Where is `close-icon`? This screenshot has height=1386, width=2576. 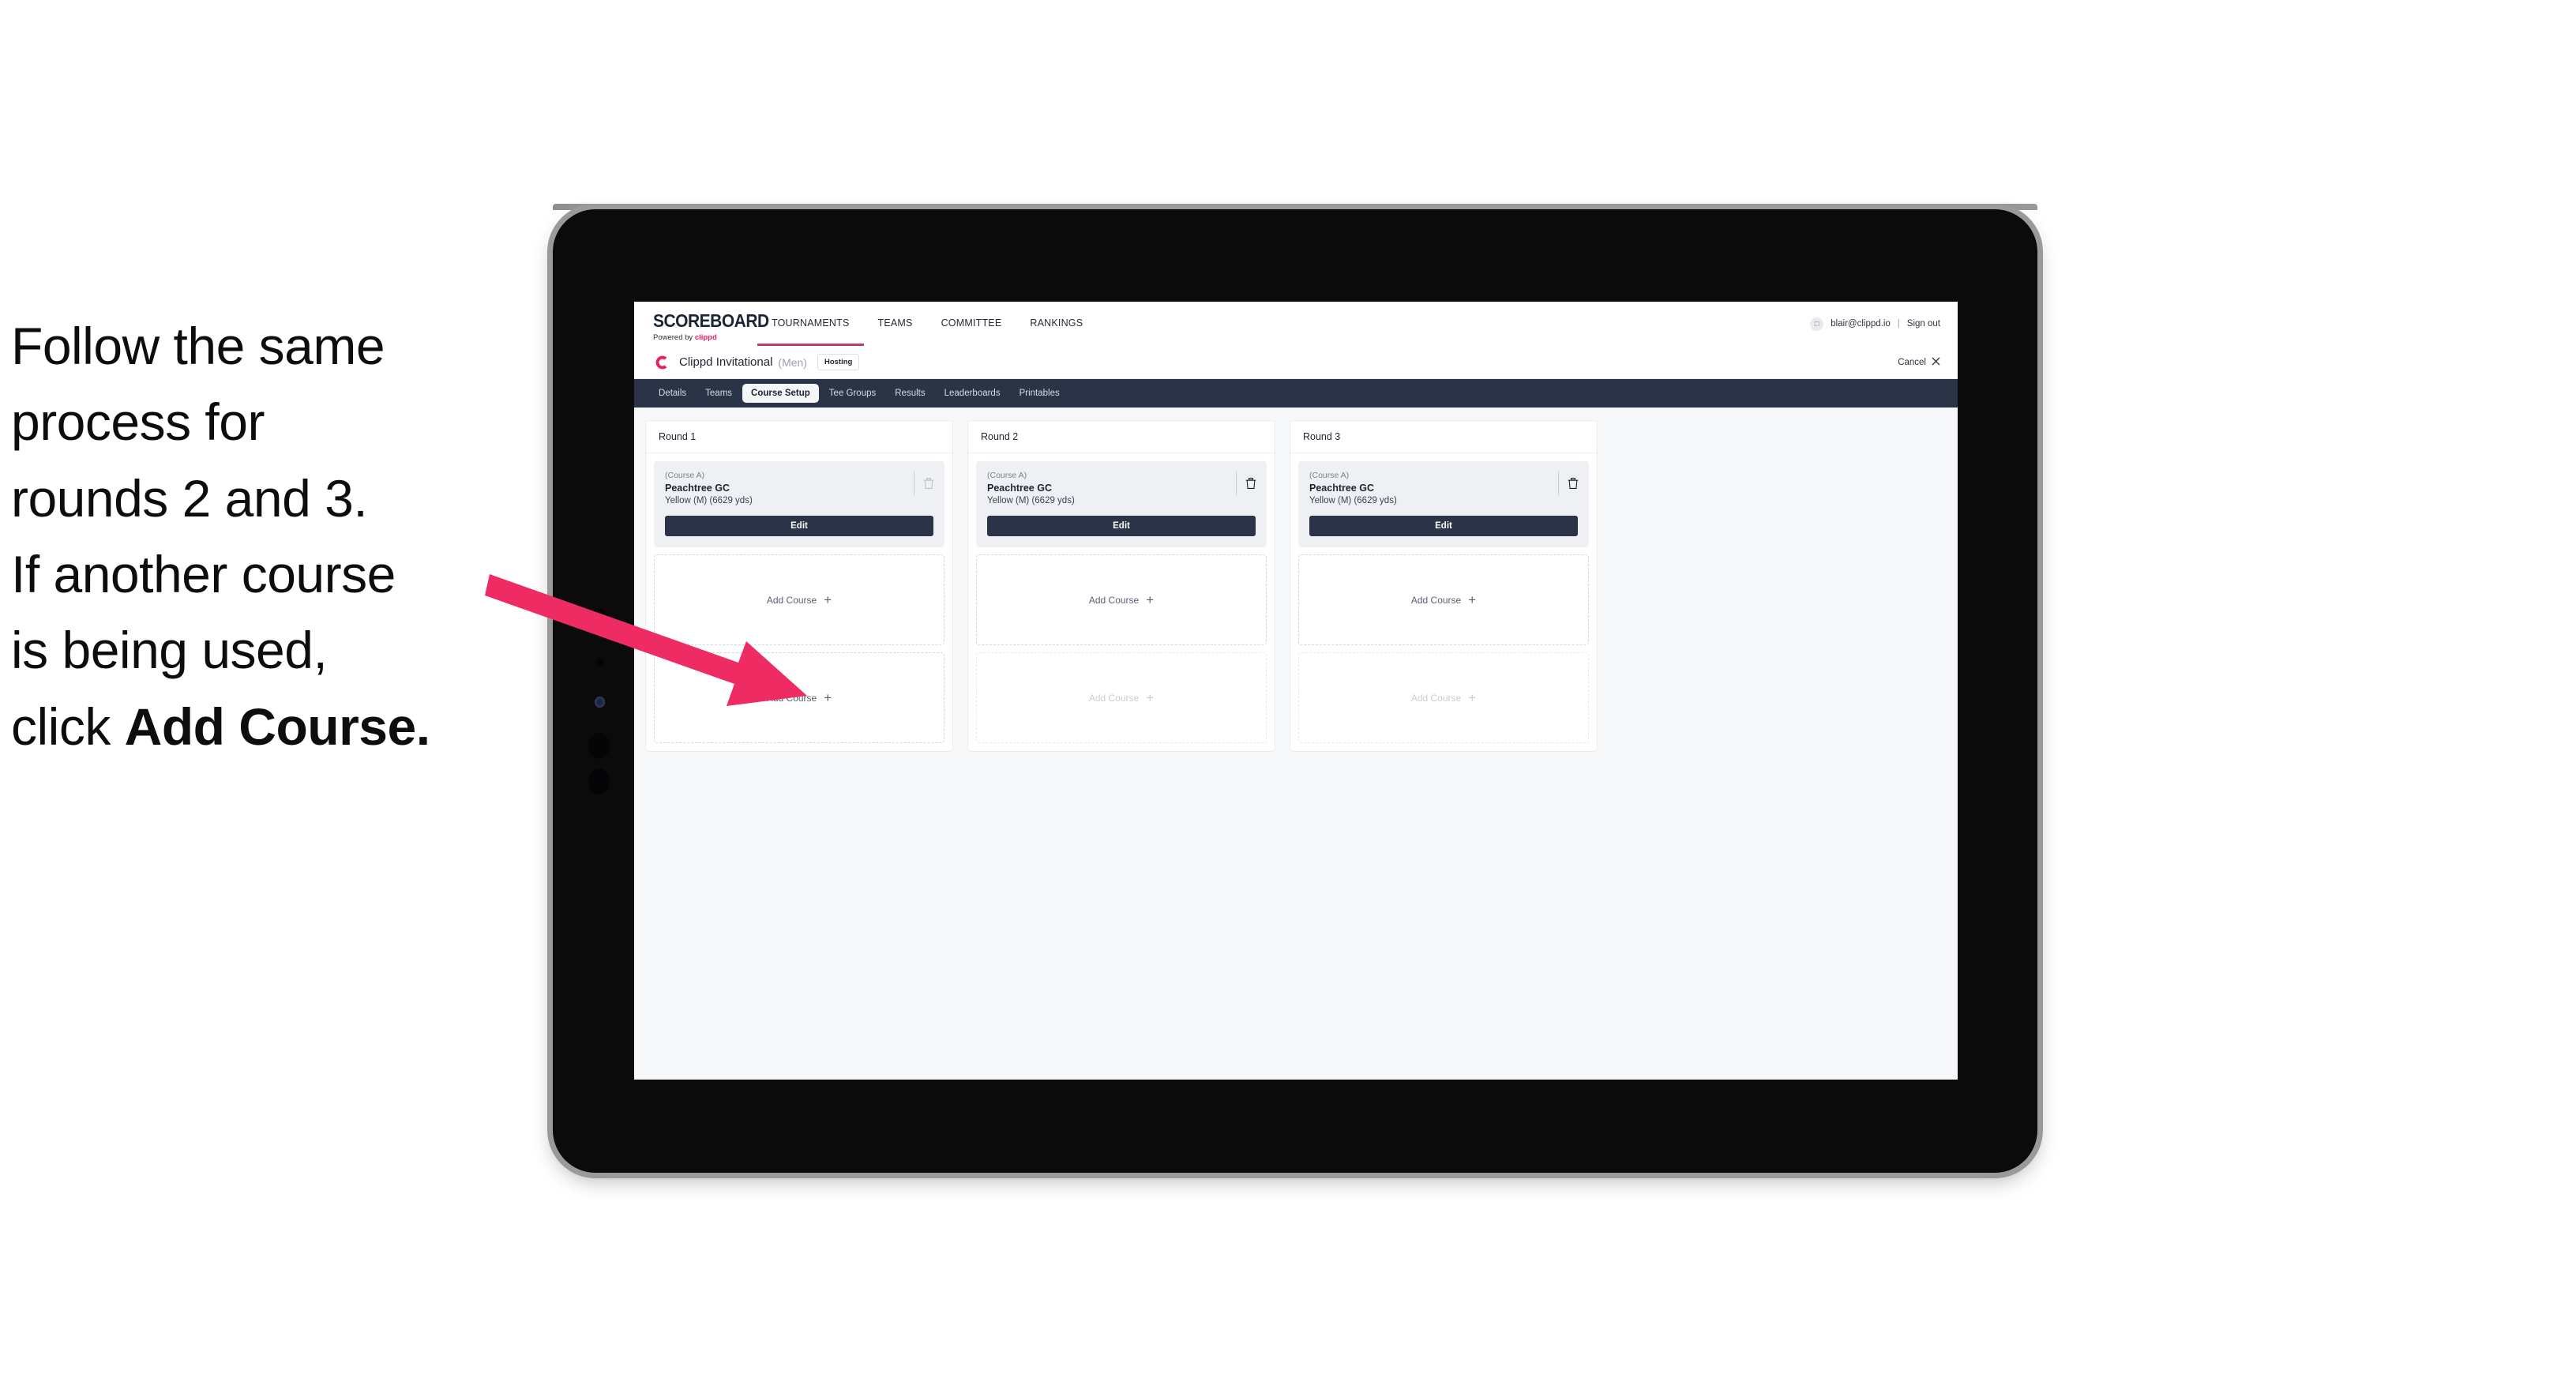 close-icon is located at coordinates (1936, 362).